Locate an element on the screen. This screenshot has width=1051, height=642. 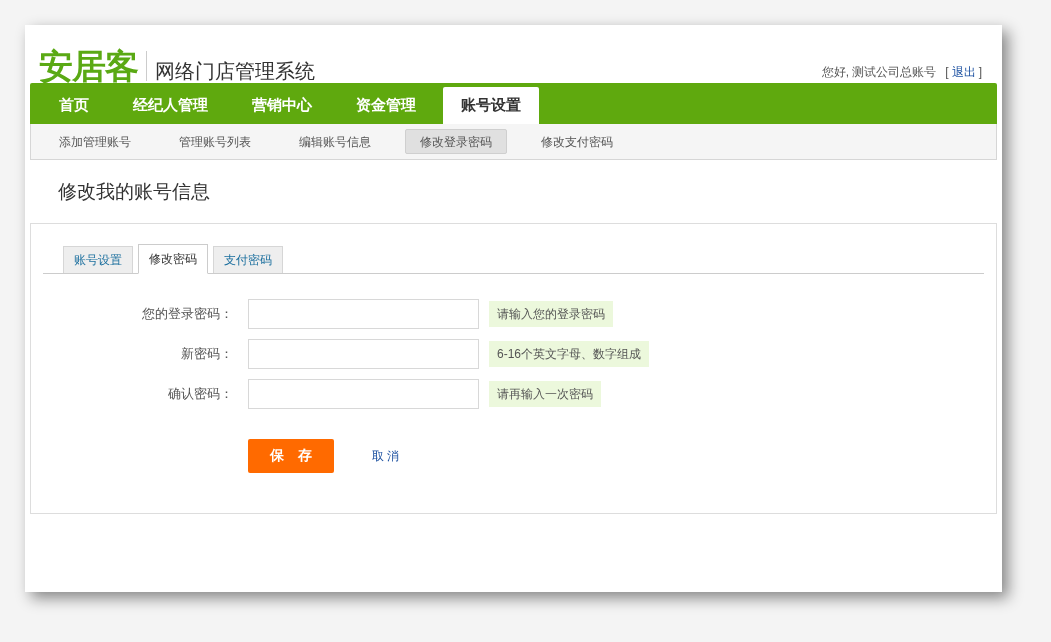
field-label: 确认密码： is located at coordinates (200, 393).